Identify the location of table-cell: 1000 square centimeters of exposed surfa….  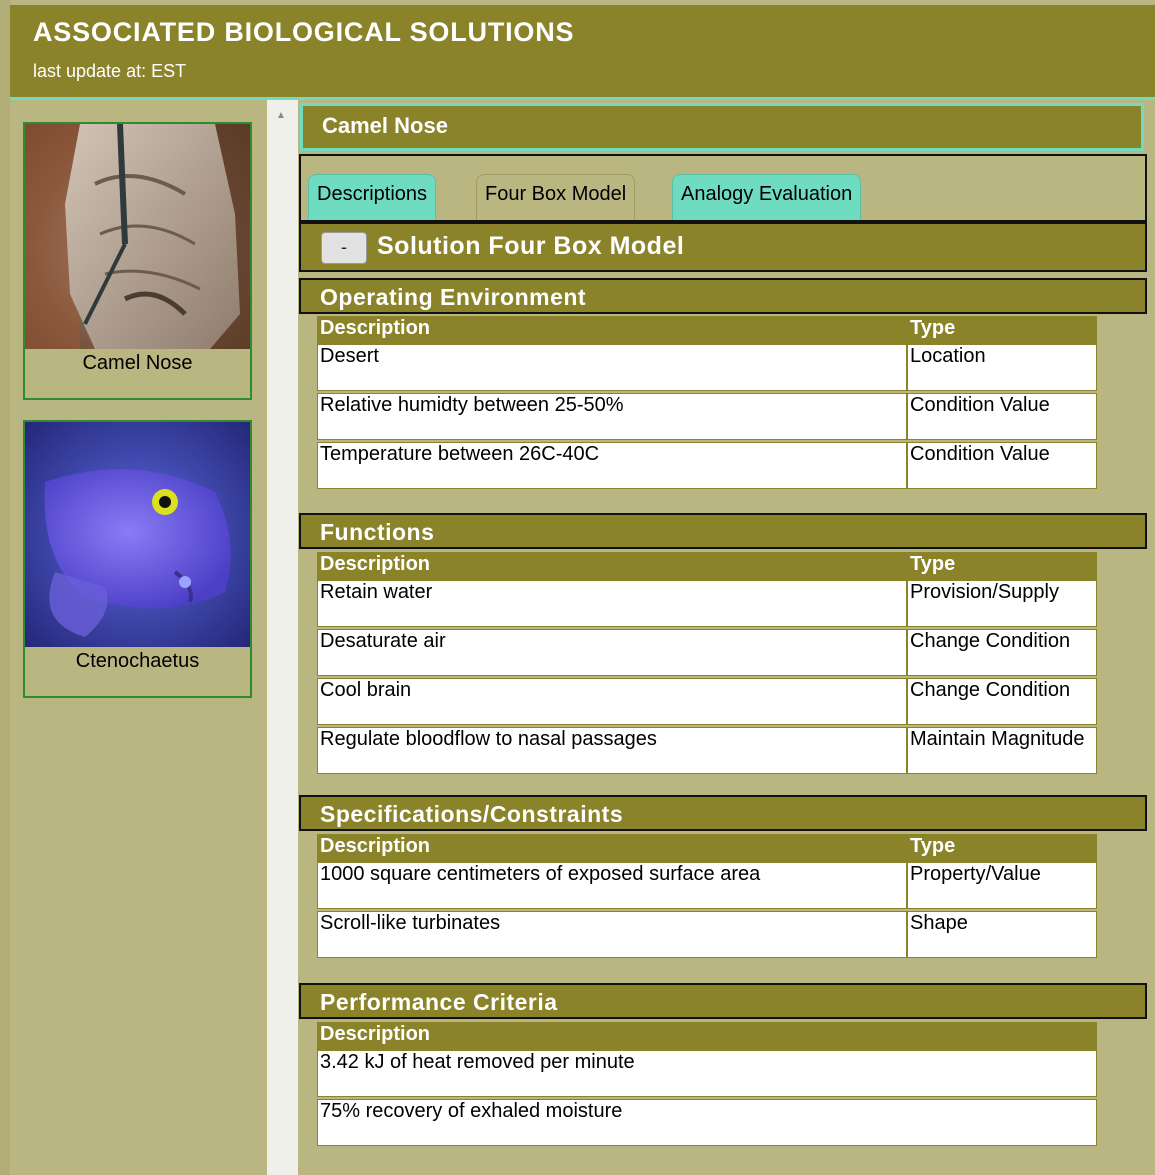
(612, 885).